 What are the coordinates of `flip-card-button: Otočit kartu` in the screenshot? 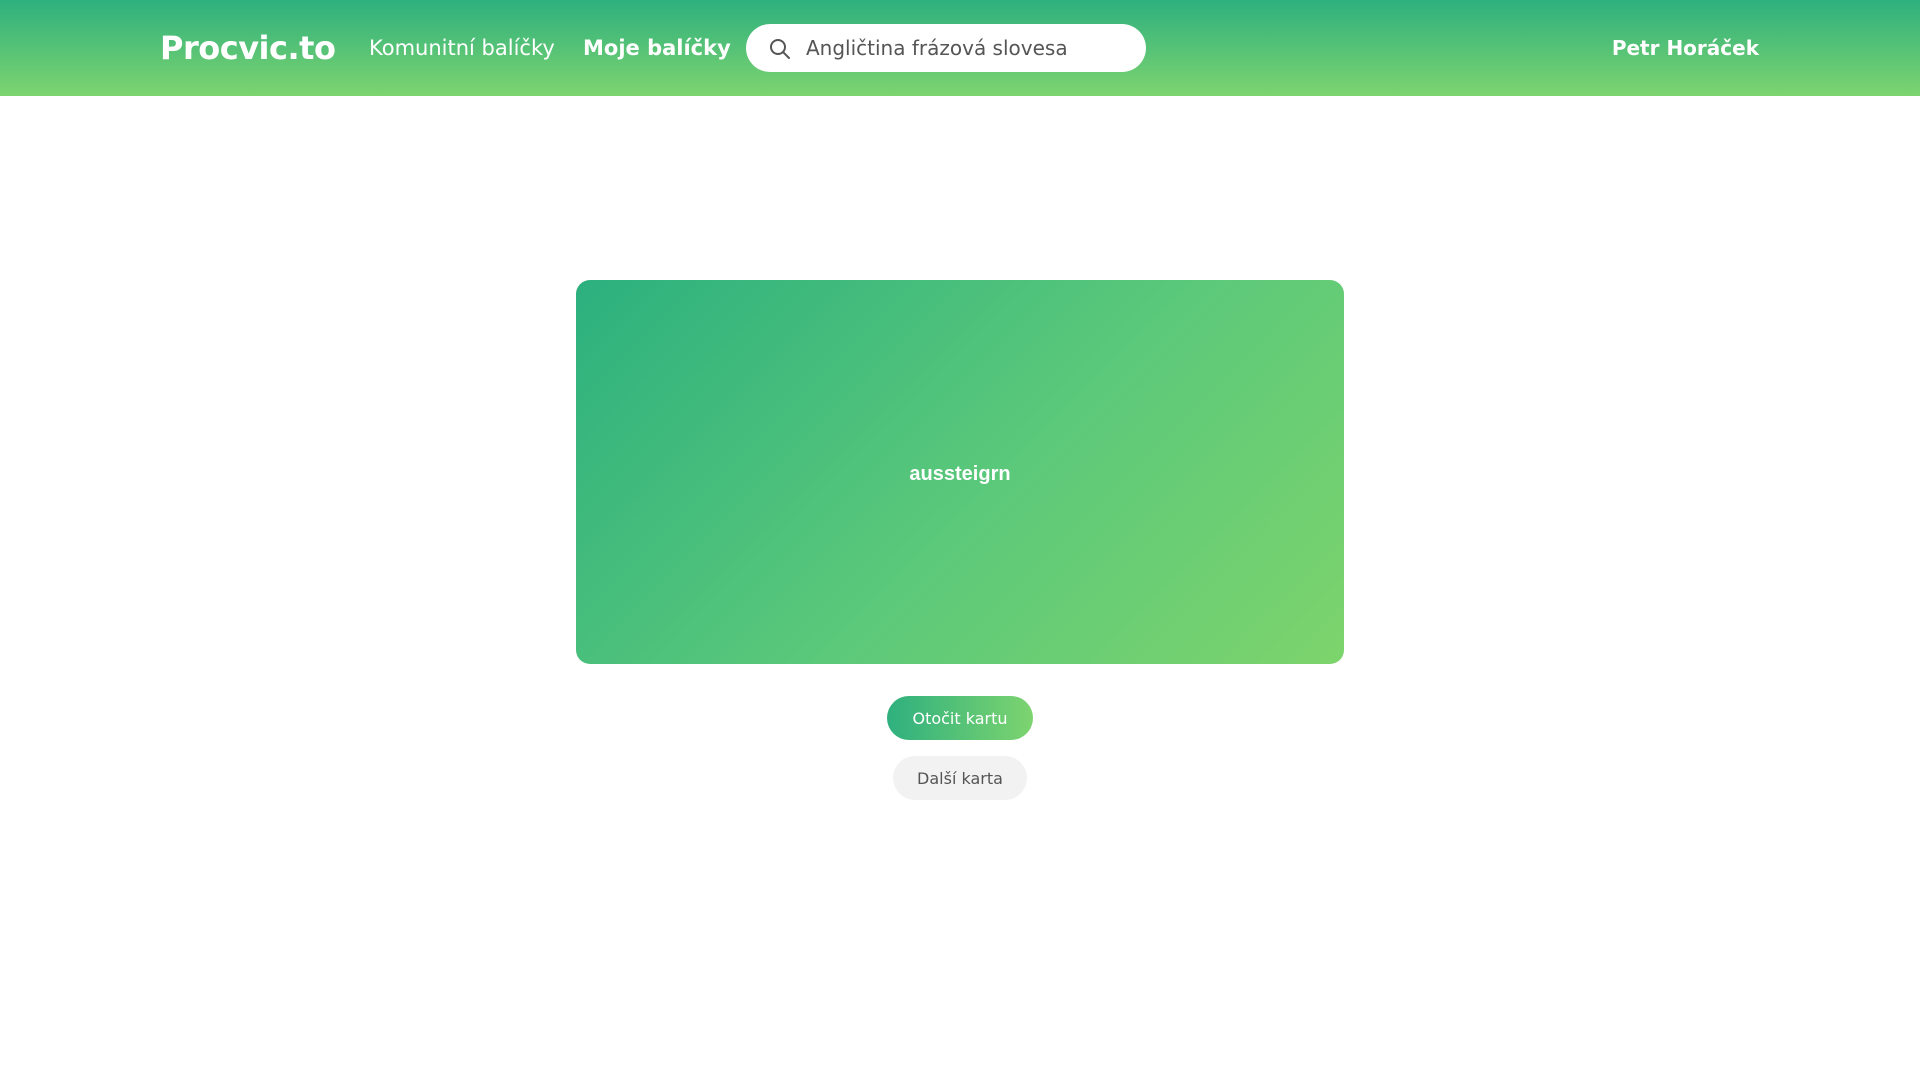 It's located at (960, 718).